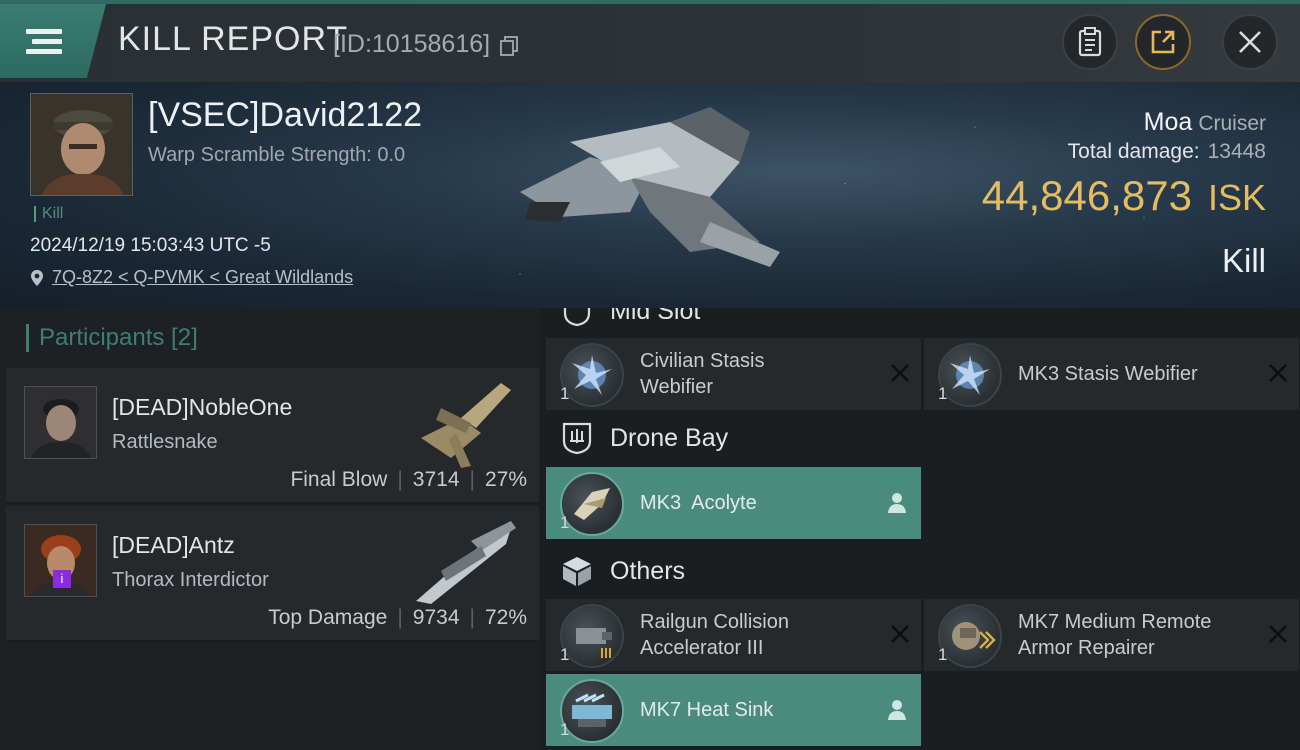  Describe the element at coordinates (436, 479) in the screenshot. I see `participant-damage: 3714` at that location.